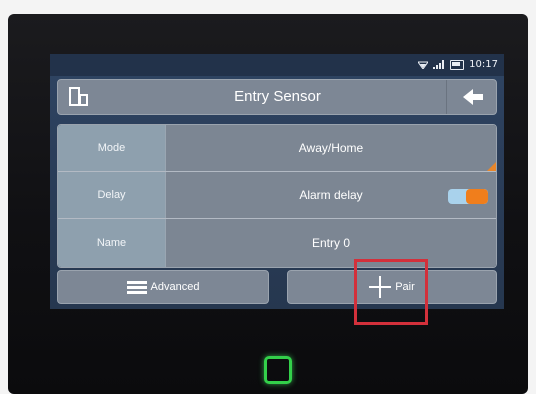 The height and width of the screenshot is (394, 536). Describe the element at coordinates (439, 64) in the screenshot. I see `signal-icon` at that location.